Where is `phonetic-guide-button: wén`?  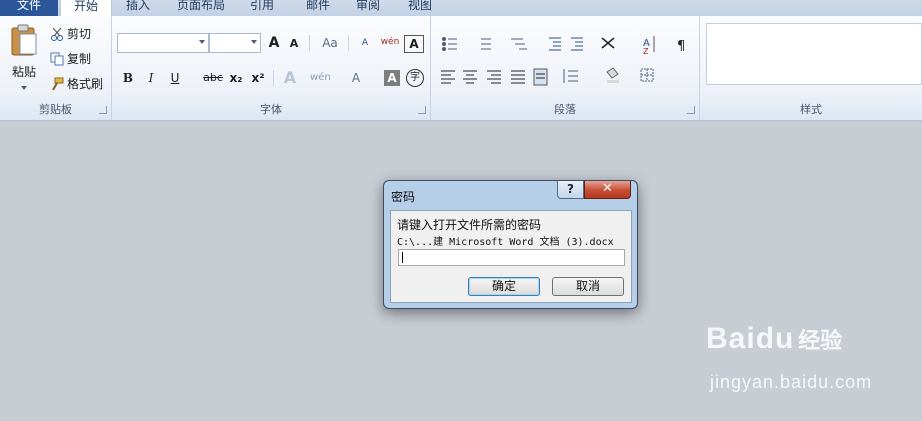 phonetic-guide-button: wén is located at coordinates (390, 42).